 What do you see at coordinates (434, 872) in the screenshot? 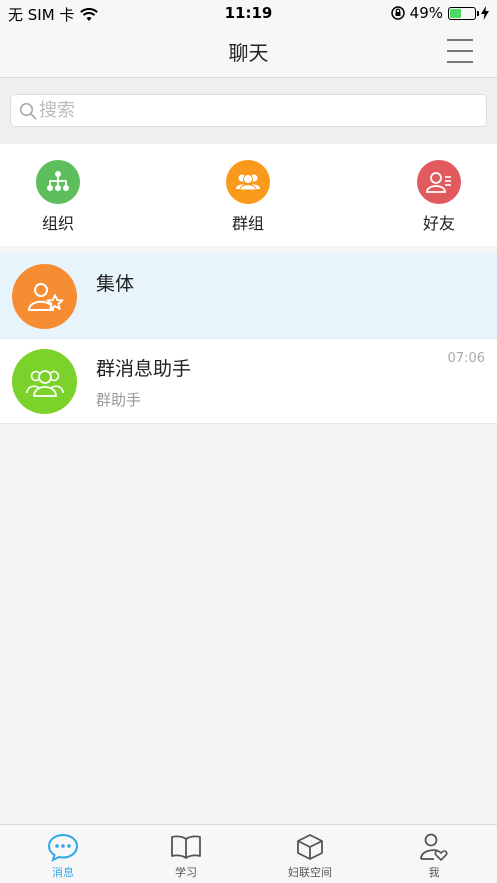
I see `tab-label: 我` at bounding box center [434, 872].